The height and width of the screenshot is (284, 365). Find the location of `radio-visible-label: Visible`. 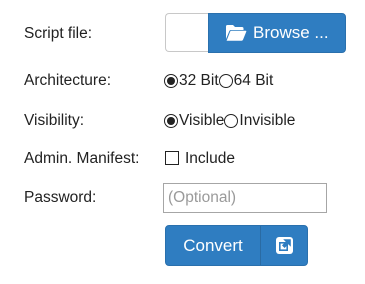

radio-visible-label: Visible is located at coordinates (202, 120).